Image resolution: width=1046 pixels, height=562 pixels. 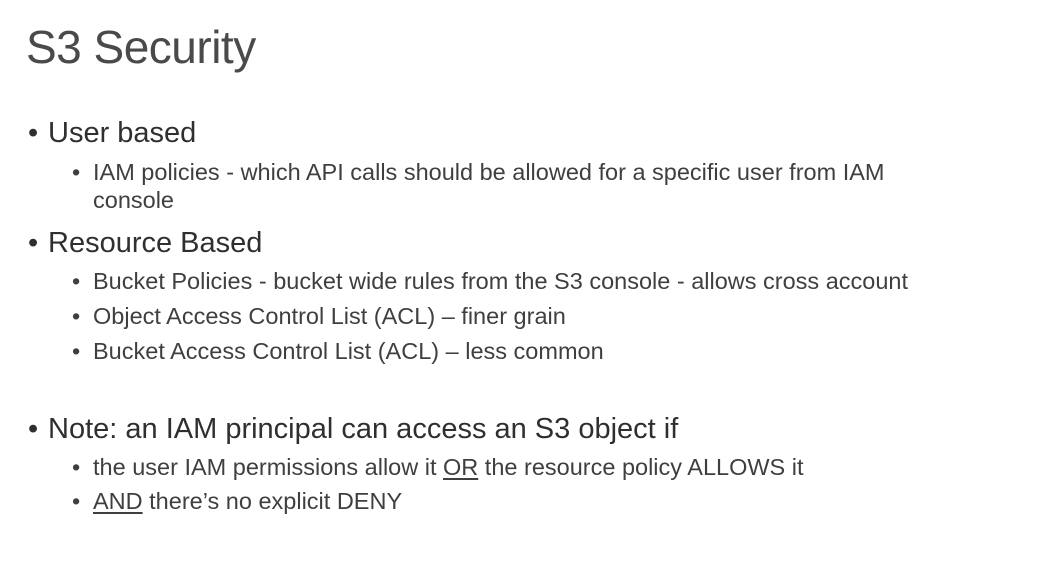 I want to click on user-based-heading: User based, so click(x=122, y=133).